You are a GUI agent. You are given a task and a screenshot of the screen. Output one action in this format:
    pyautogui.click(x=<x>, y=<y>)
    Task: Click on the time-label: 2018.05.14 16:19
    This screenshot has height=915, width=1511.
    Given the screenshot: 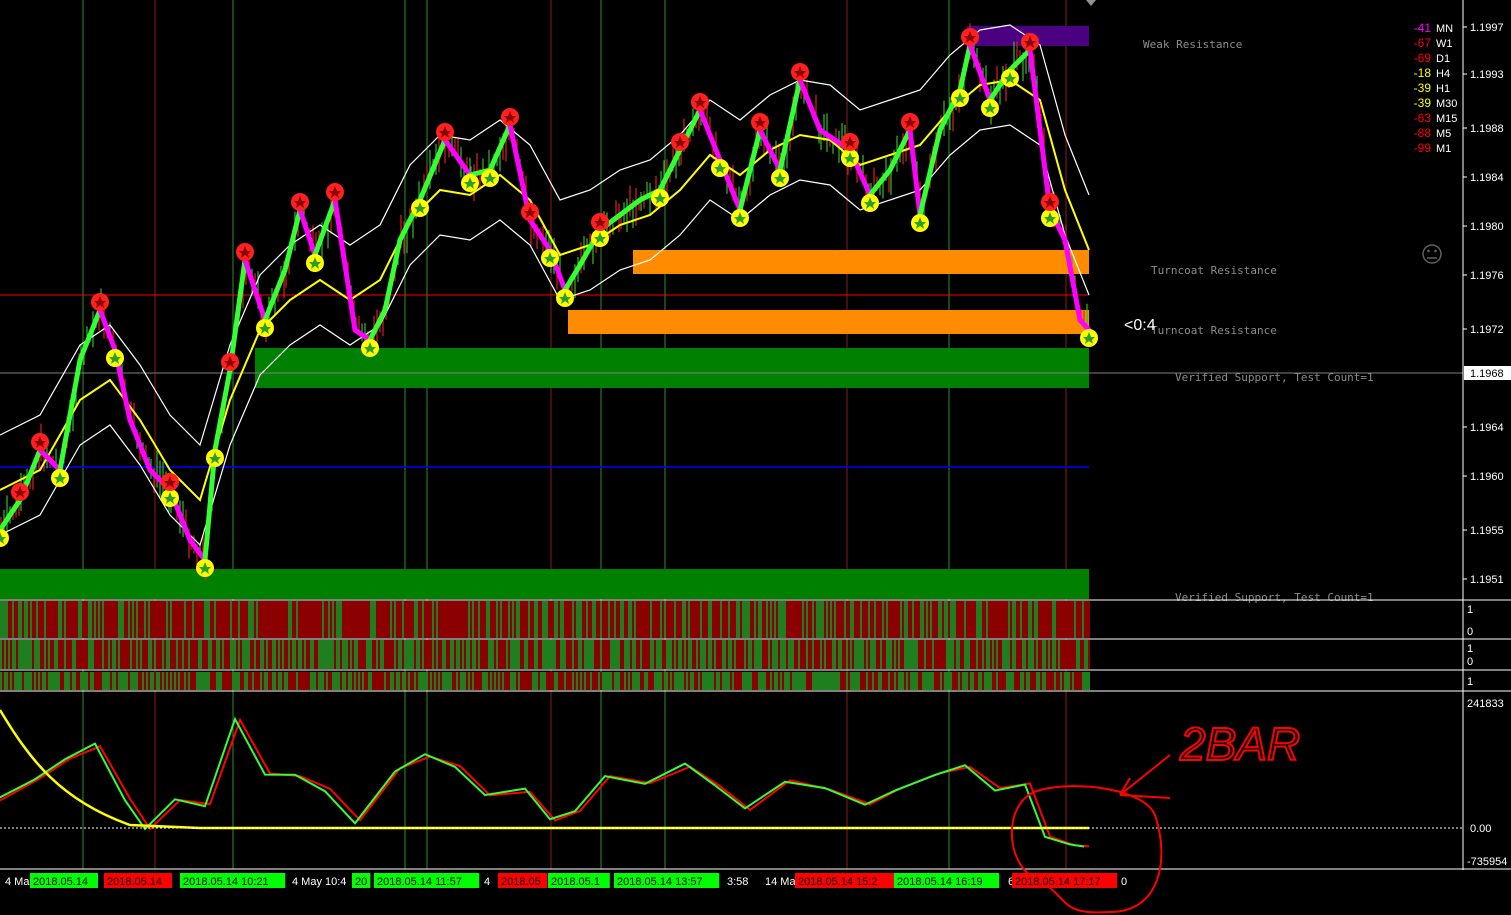 What is the action you would take?
    pyautogui.click(x=947, y=880)
    